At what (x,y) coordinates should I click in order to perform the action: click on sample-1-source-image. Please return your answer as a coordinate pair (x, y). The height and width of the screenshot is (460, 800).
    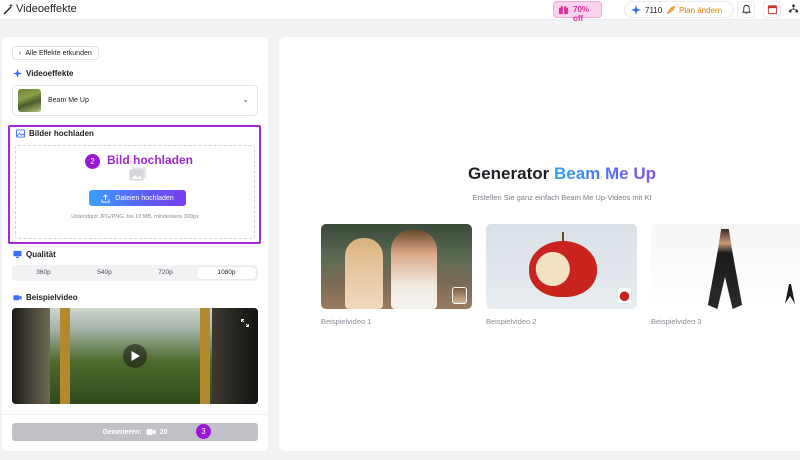
    Looking at the image, I should click on (459, 295).